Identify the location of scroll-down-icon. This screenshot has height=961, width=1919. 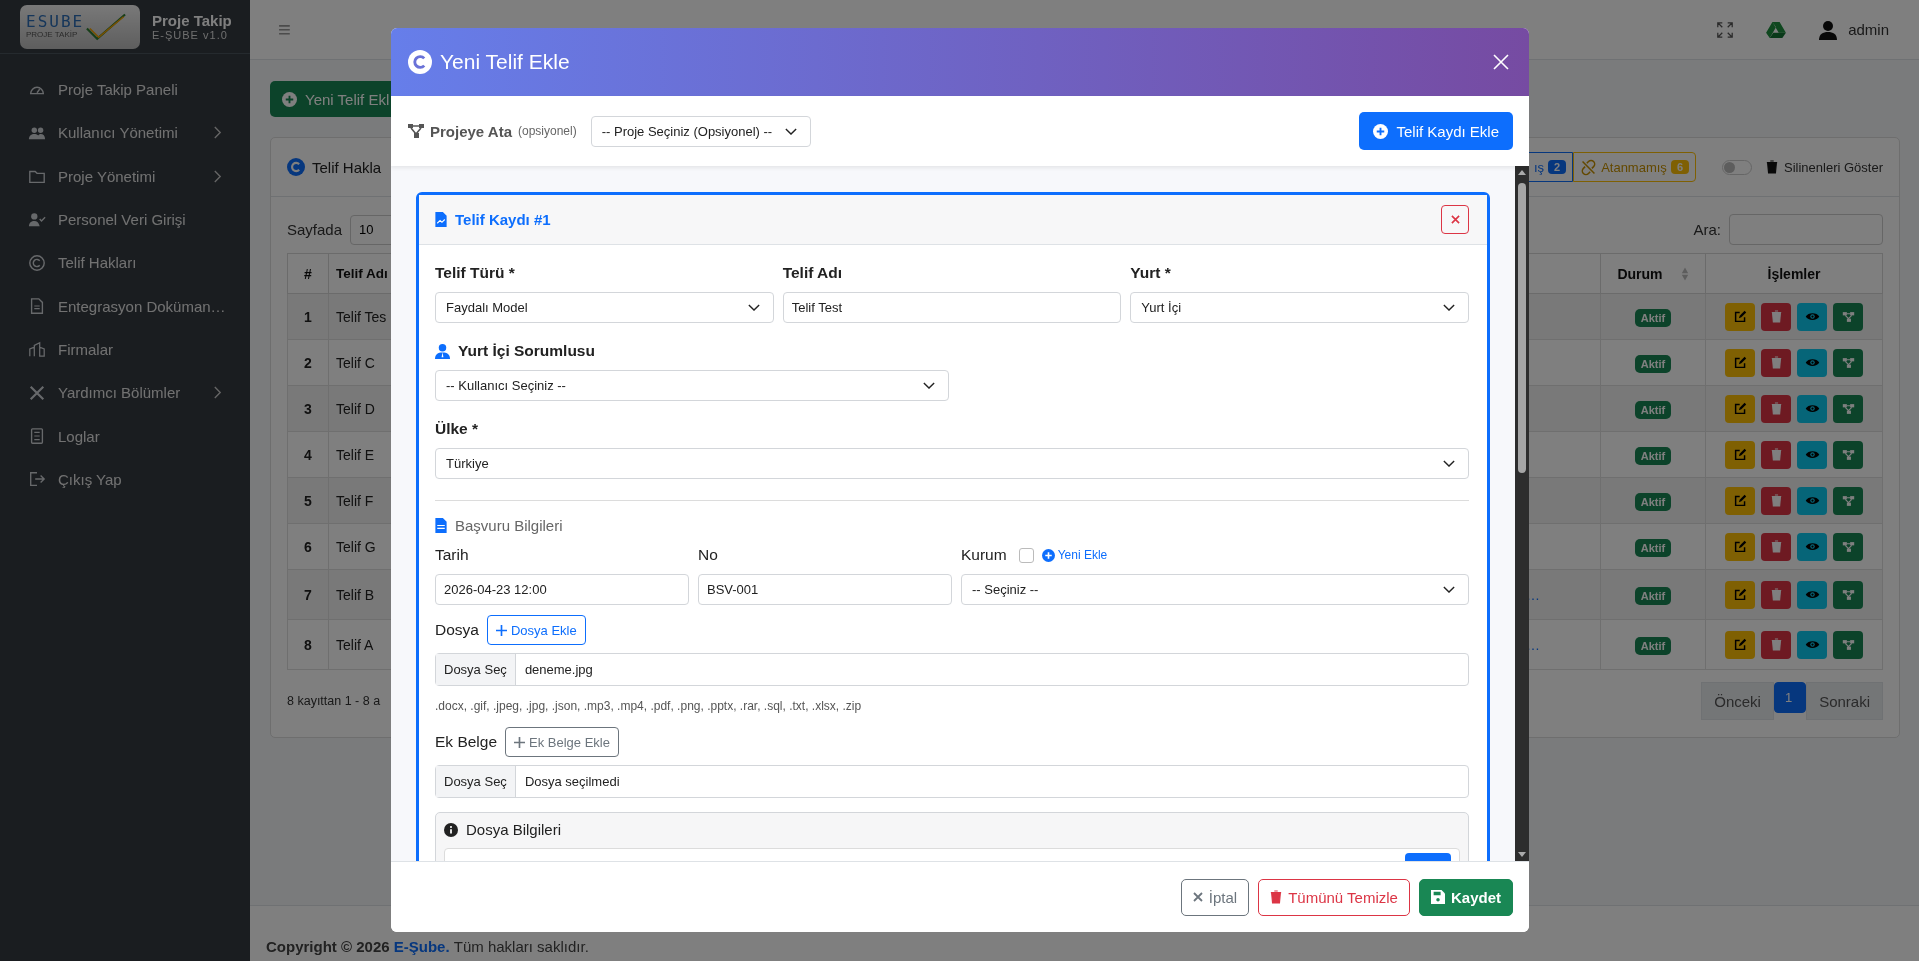
(1522, 854).